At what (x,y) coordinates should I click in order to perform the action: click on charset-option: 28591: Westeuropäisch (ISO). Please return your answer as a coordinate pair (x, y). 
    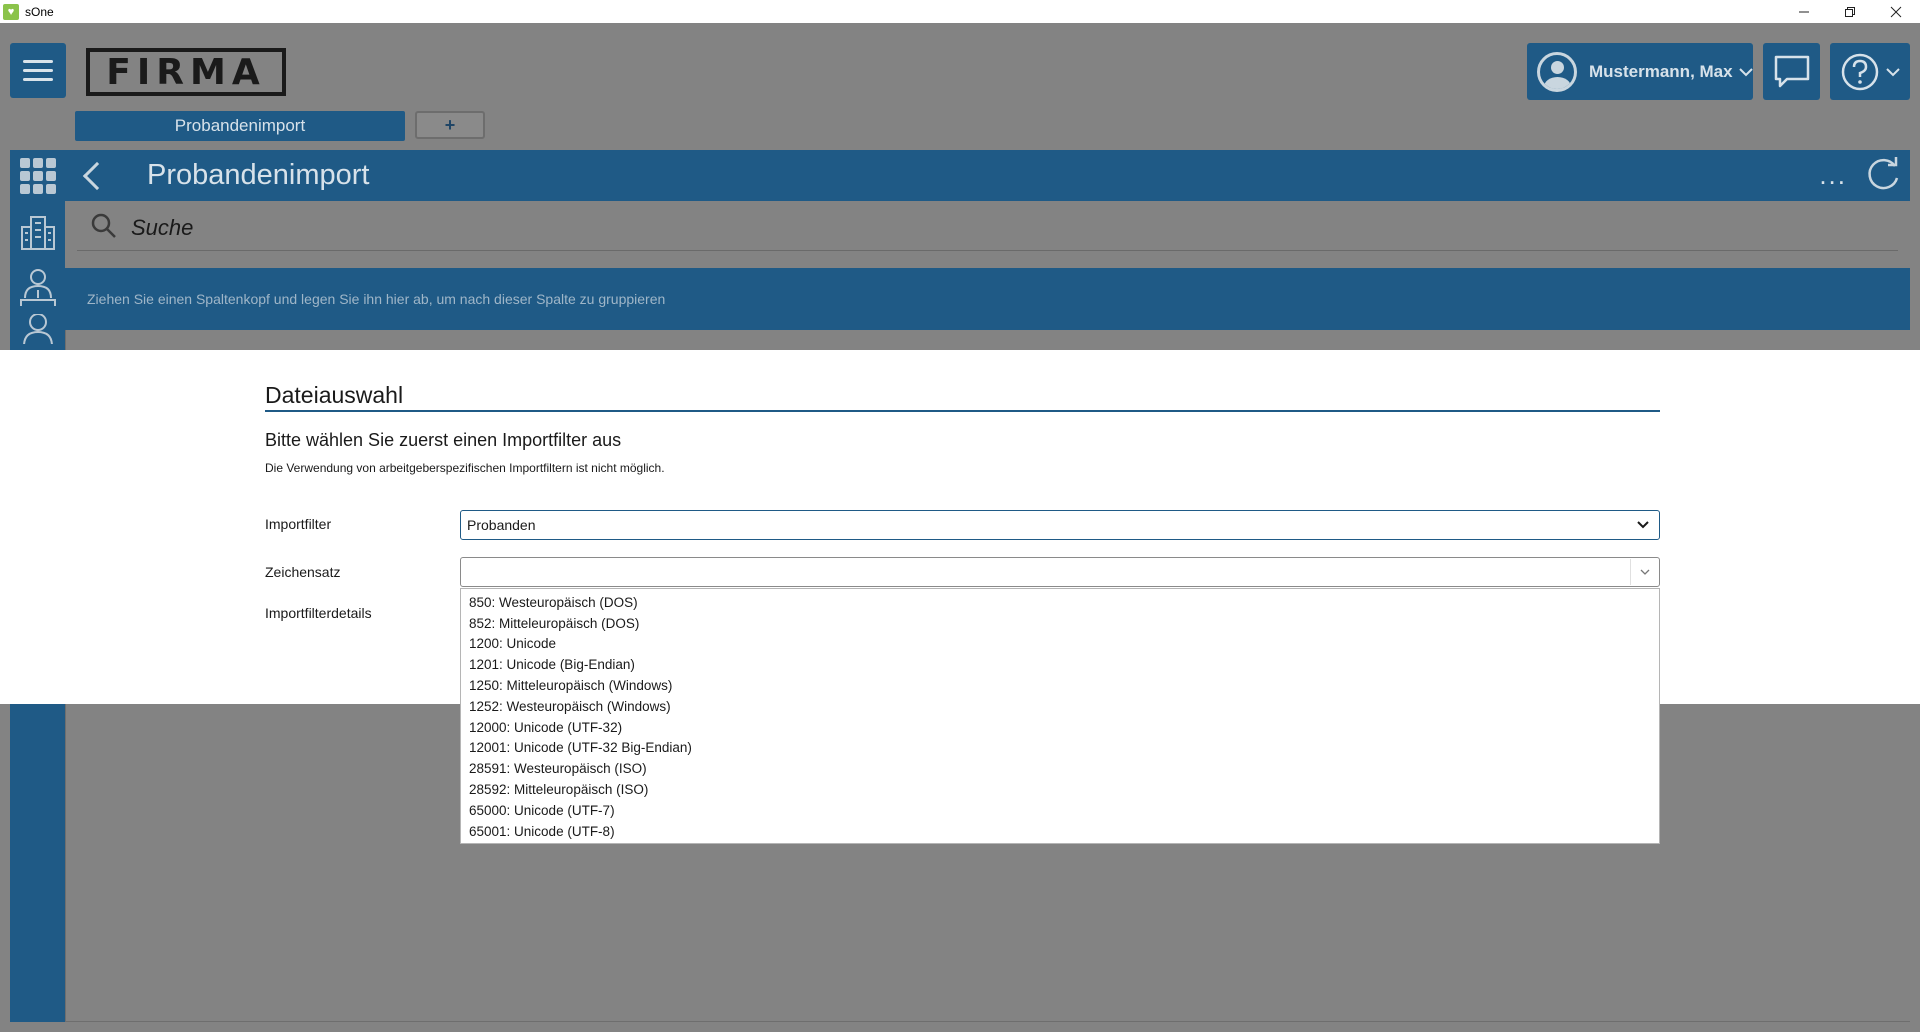
    Looking at the image, I should click on (1060, 768).